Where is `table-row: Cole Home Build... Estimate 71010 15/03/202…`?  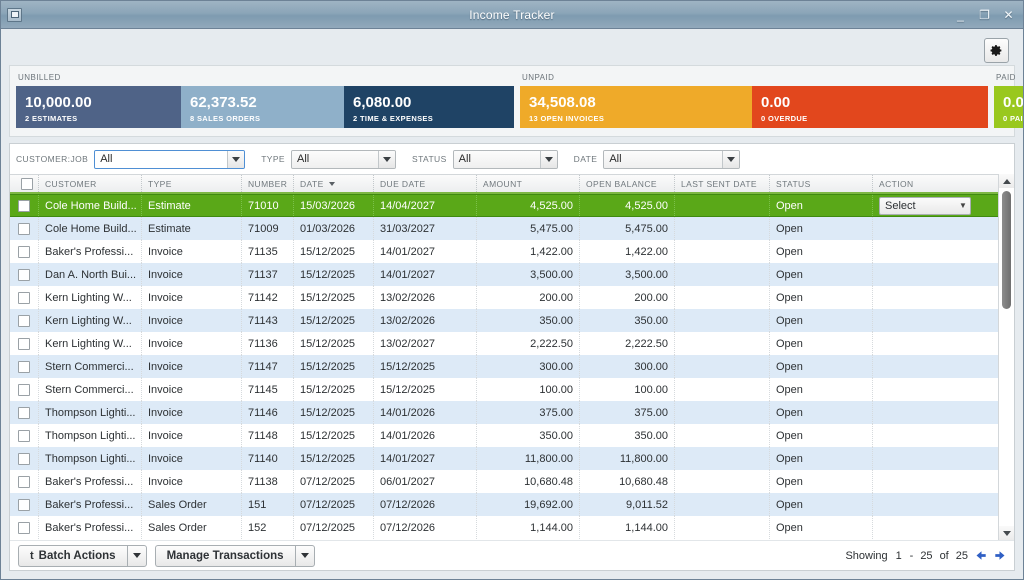 table-row: Cole Home Build... Estimate 71010 15/03/202… is located at coordinates (504, 205).